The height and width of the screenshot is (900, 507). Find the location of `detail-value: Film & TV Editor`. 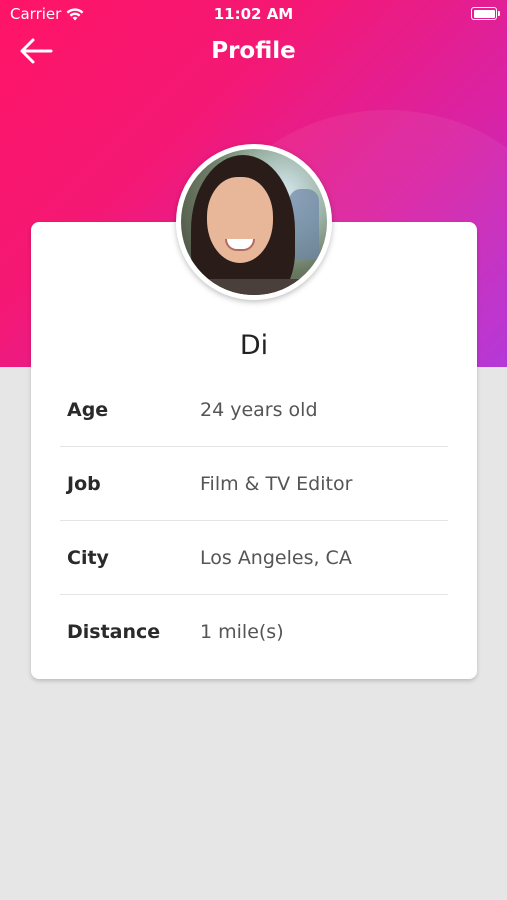

detail-value: Film & TV Editor is located at coordinates (276, 484).